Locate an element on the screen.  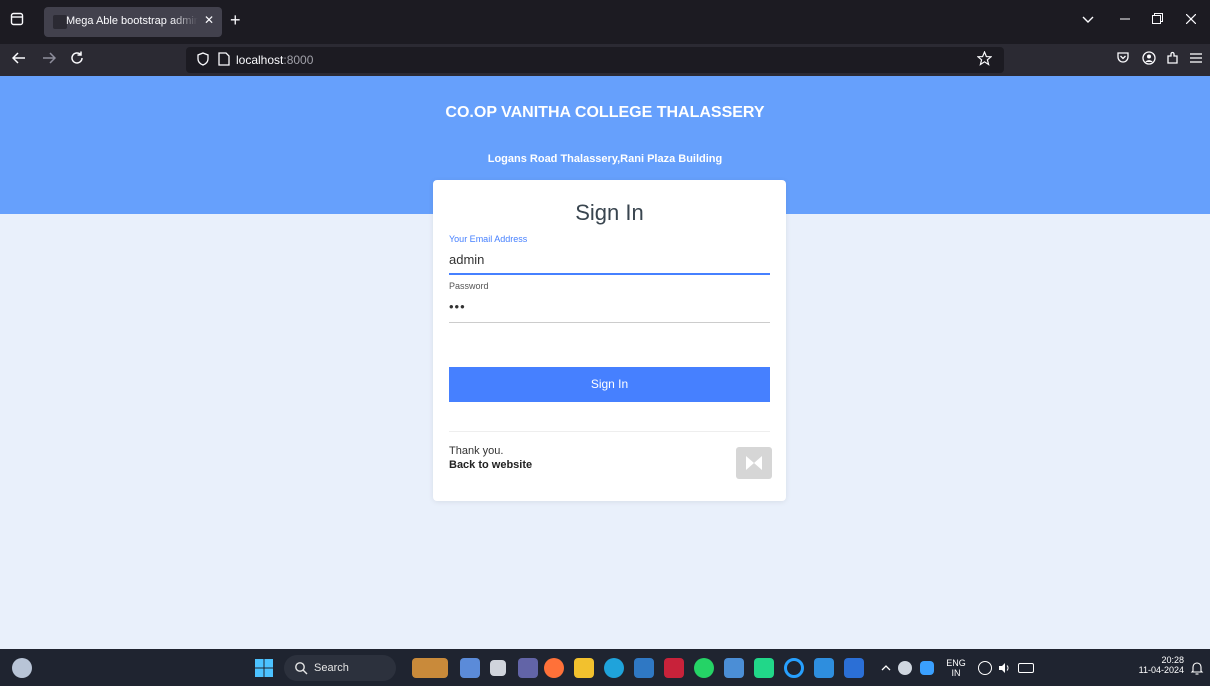
url-text: localhost:8000 is located at coordinates (274, 60).